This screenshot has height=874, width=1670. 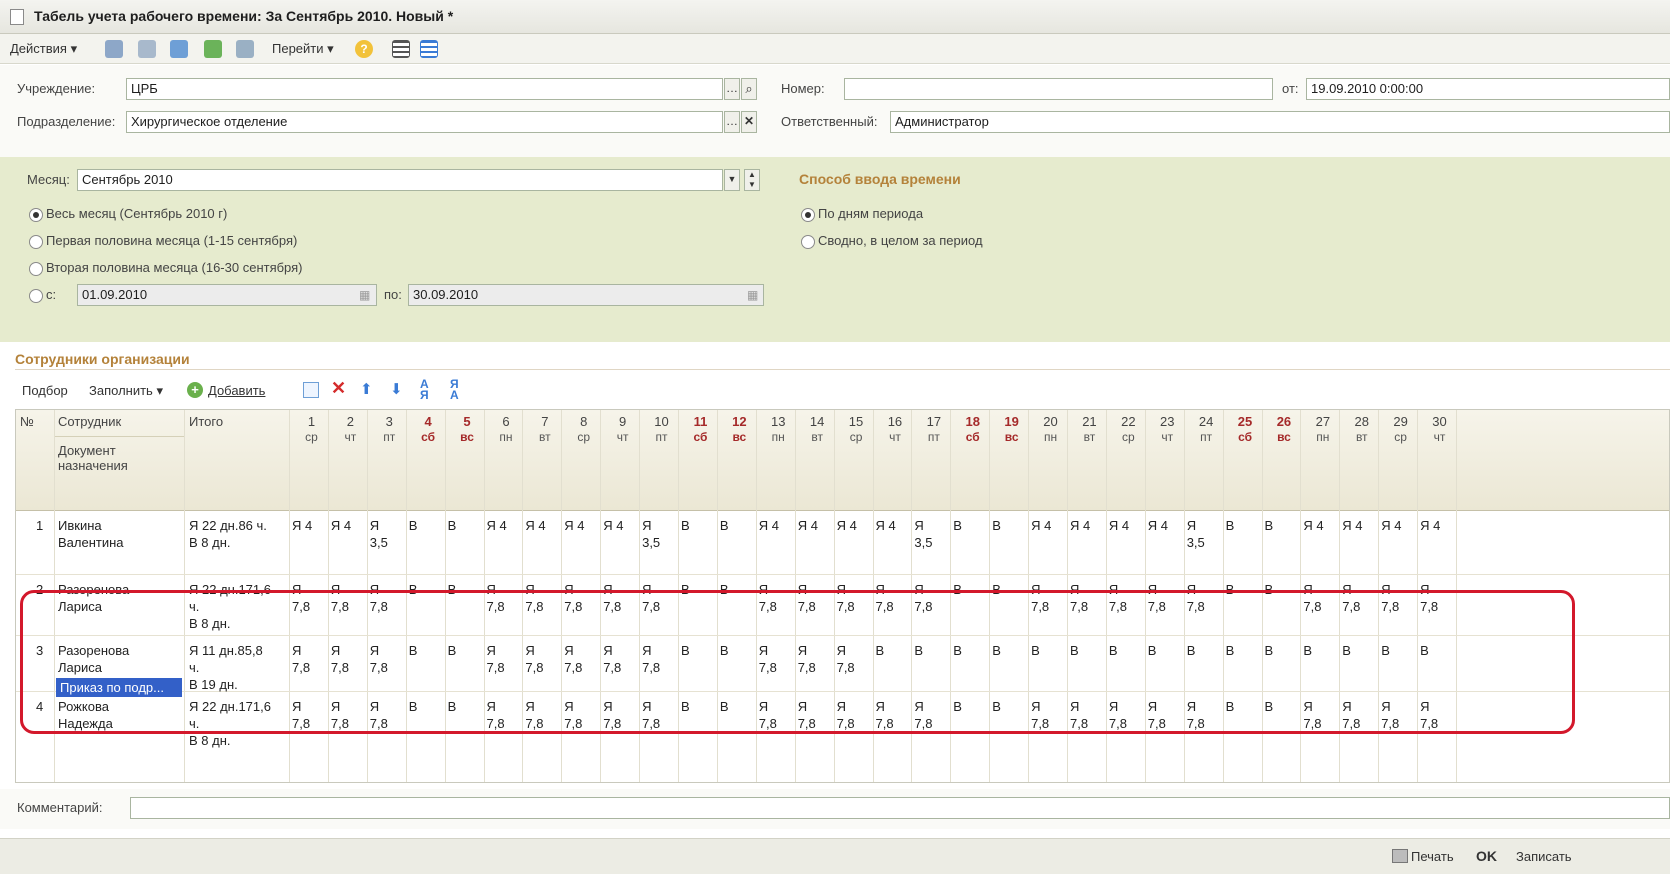 I want to click on export-icon, so click(x=213, y=49).